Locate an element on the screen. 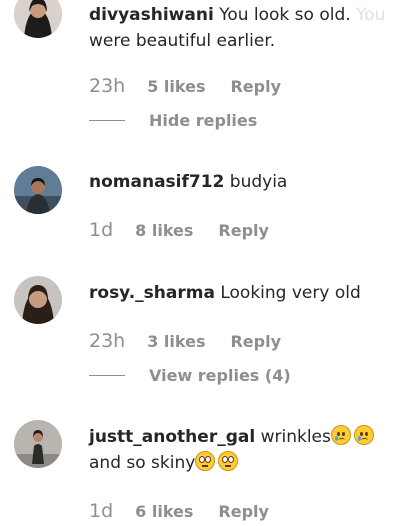 This screenshot has height=526, width=419. comment-meta: 1d 8 likes Reply is located at coordinates (179, 230).